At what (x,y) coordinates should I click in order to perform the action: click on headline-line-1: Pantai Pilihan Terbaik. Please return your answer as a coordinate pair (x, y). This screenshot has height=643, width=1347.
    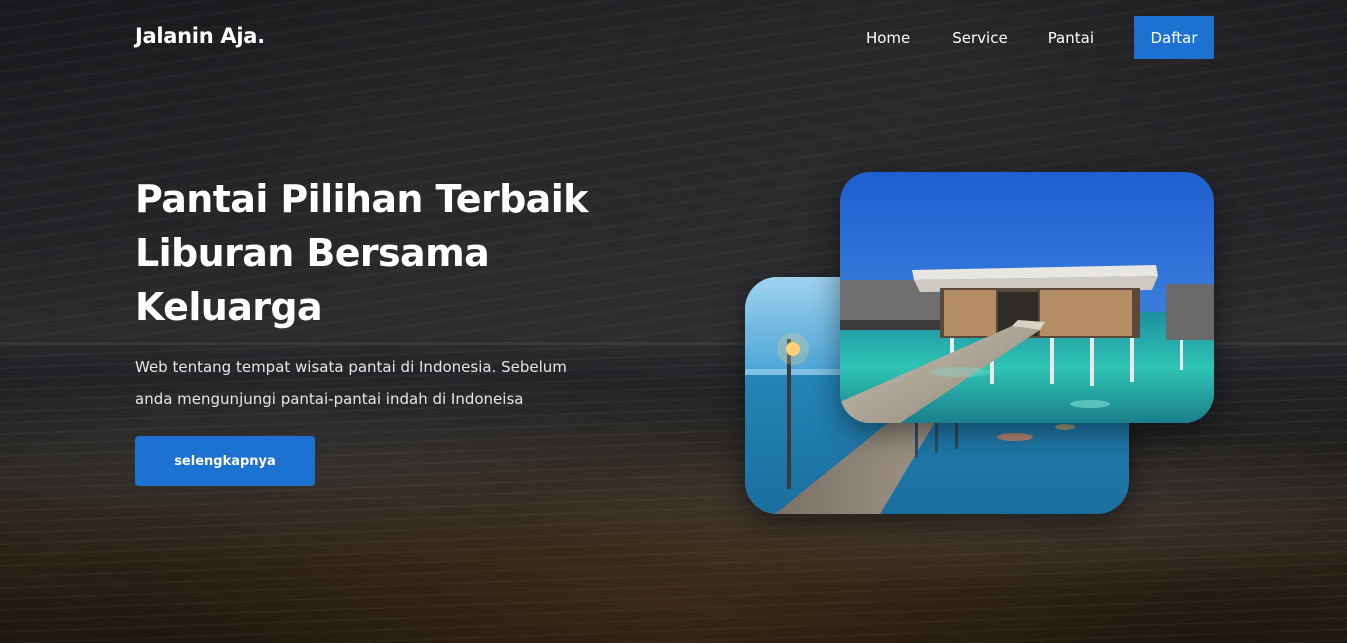
    Looking at the image, I should click on (361, 199).